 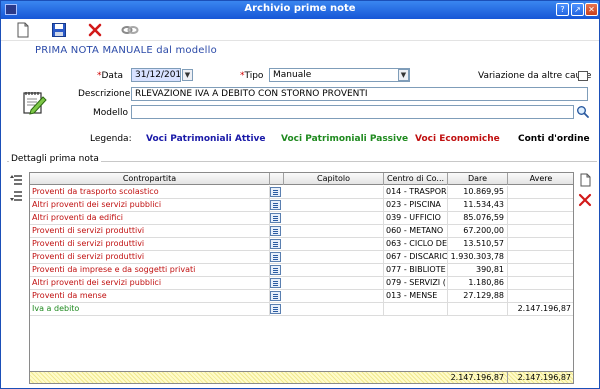 What do you see at coordinates (478, 231) in the screenshot?
I see `cell-dare: 67.200,00` at bounding box center [478, 231].